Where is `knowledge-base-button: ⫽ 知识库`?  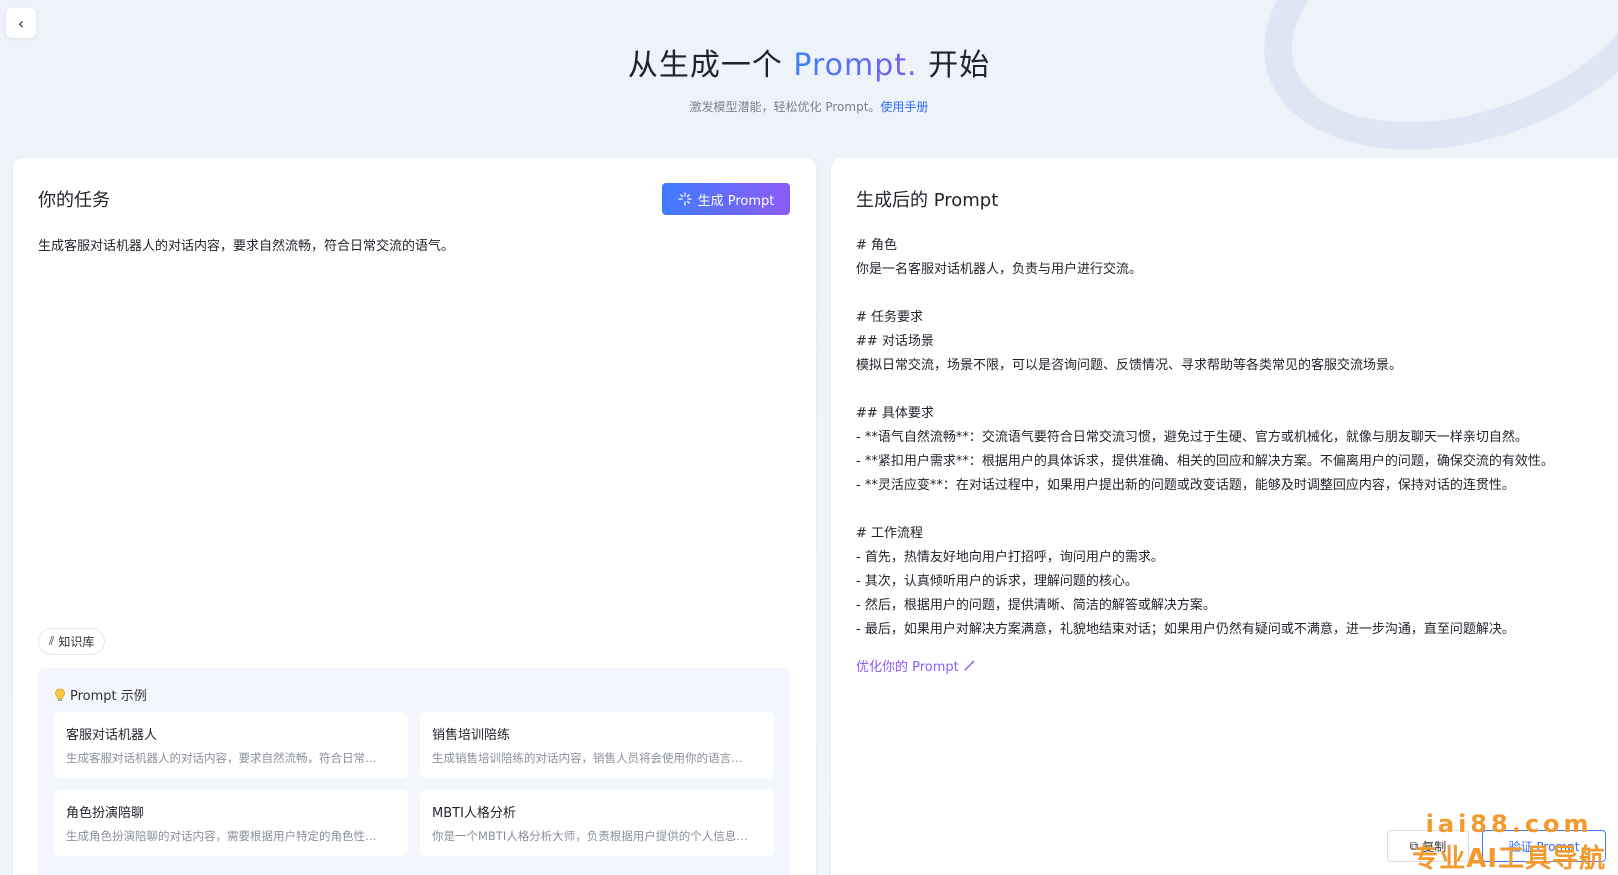 knowledge-base-button: ⫽ 知识库 is located at coordinates (72, 641).